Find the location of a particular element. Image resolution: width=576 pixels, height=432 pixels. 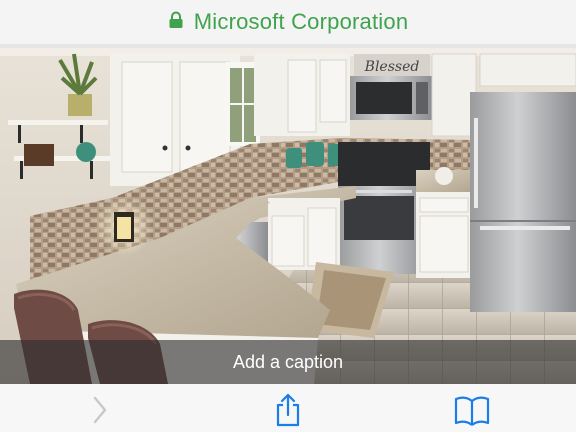

chevron-right-icon is located at coordinates (100, 412).